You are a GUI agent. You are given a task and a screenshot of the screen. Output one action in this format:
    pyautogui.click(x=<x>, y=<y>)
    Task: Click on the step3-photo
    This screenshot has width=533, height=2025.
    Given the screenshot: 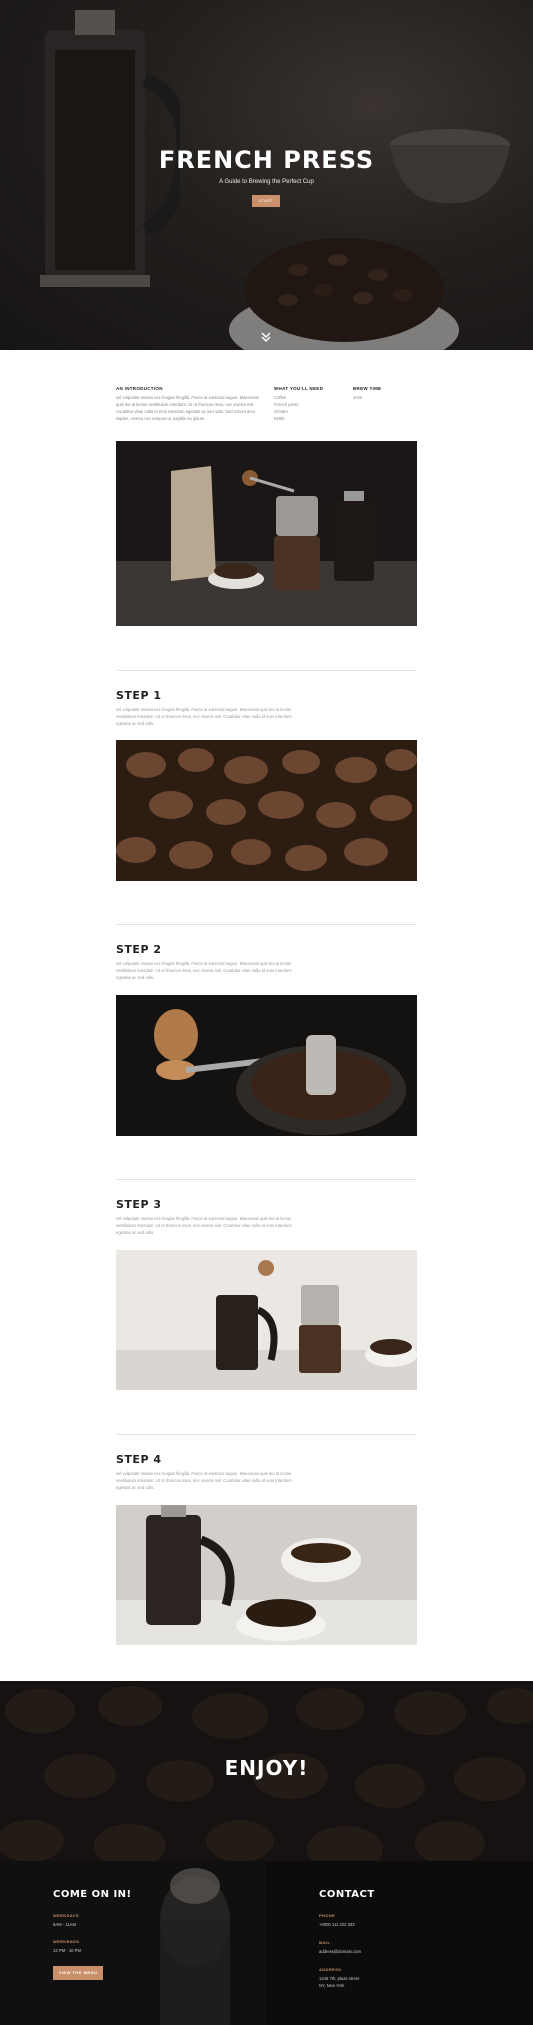 What is the action you would take?
    pyautogui.click(x=266, y=1320)
    